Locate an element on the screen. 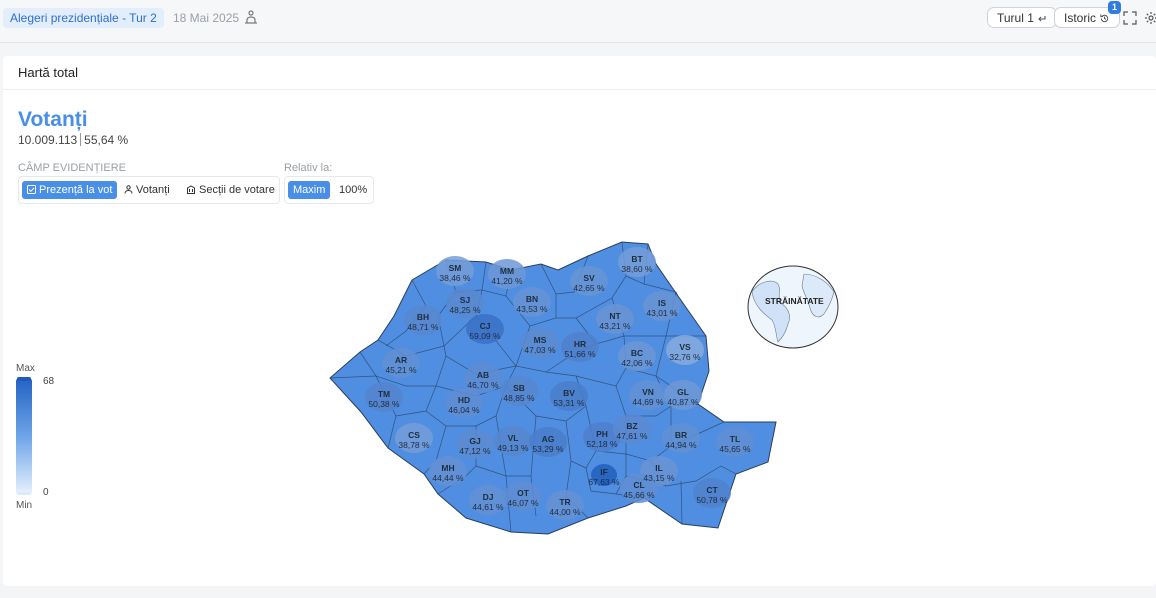 The width and height of the screenshot is (1156, 598). legend-max-marker is located at coordinates (24, 379).